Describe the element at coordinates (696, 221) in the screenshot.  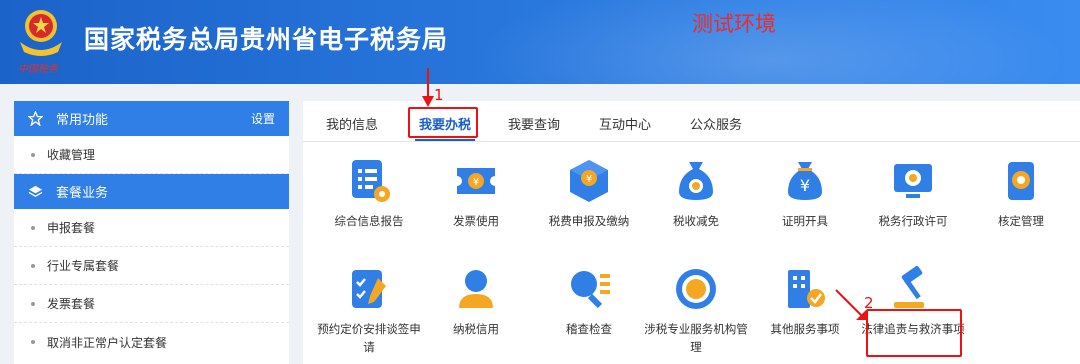
I see `service-label: 税收减免` at that location.